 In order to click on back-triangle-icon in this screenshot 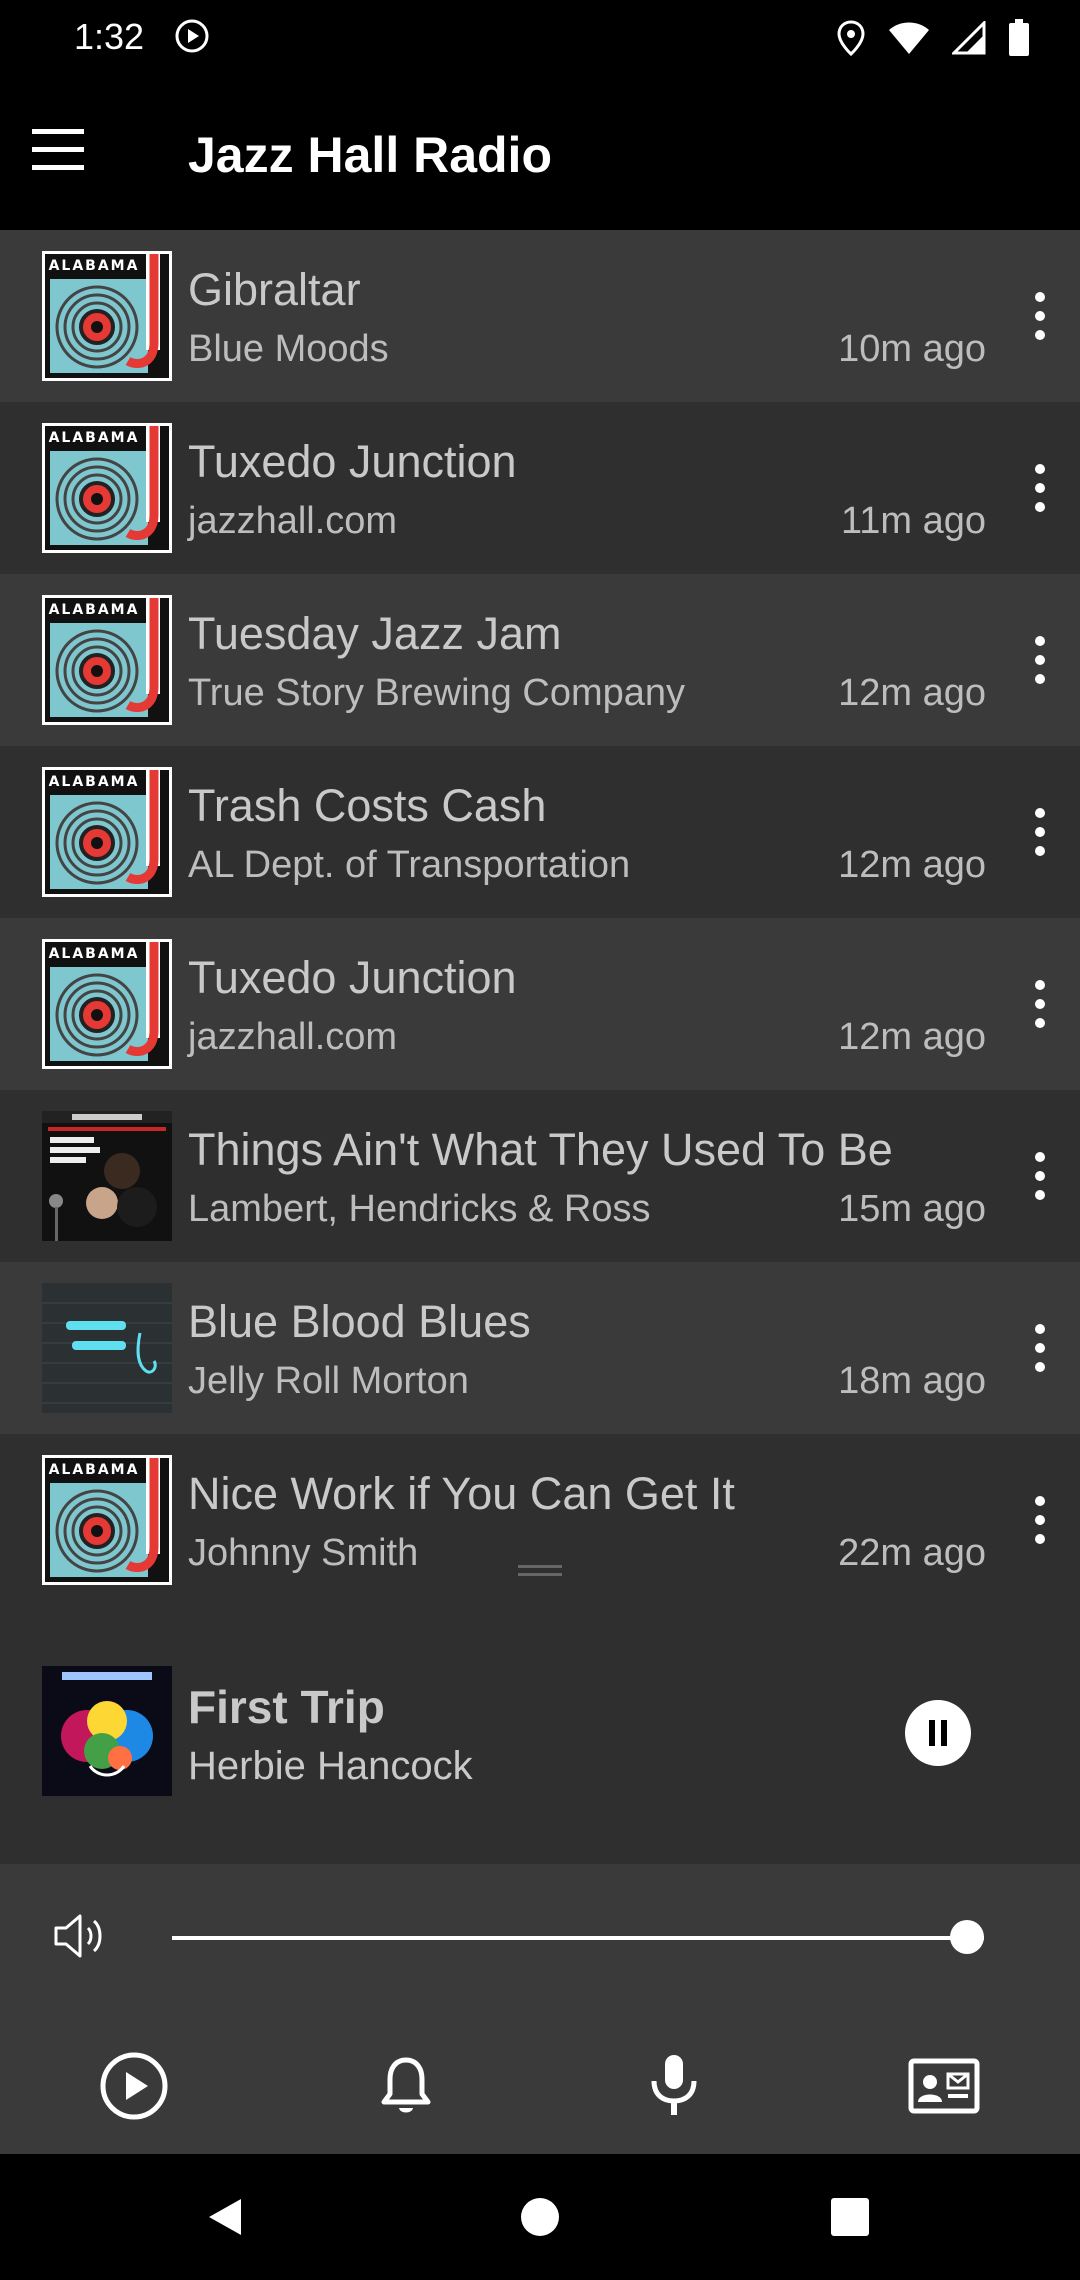, I will do `click(225, 2217)`.